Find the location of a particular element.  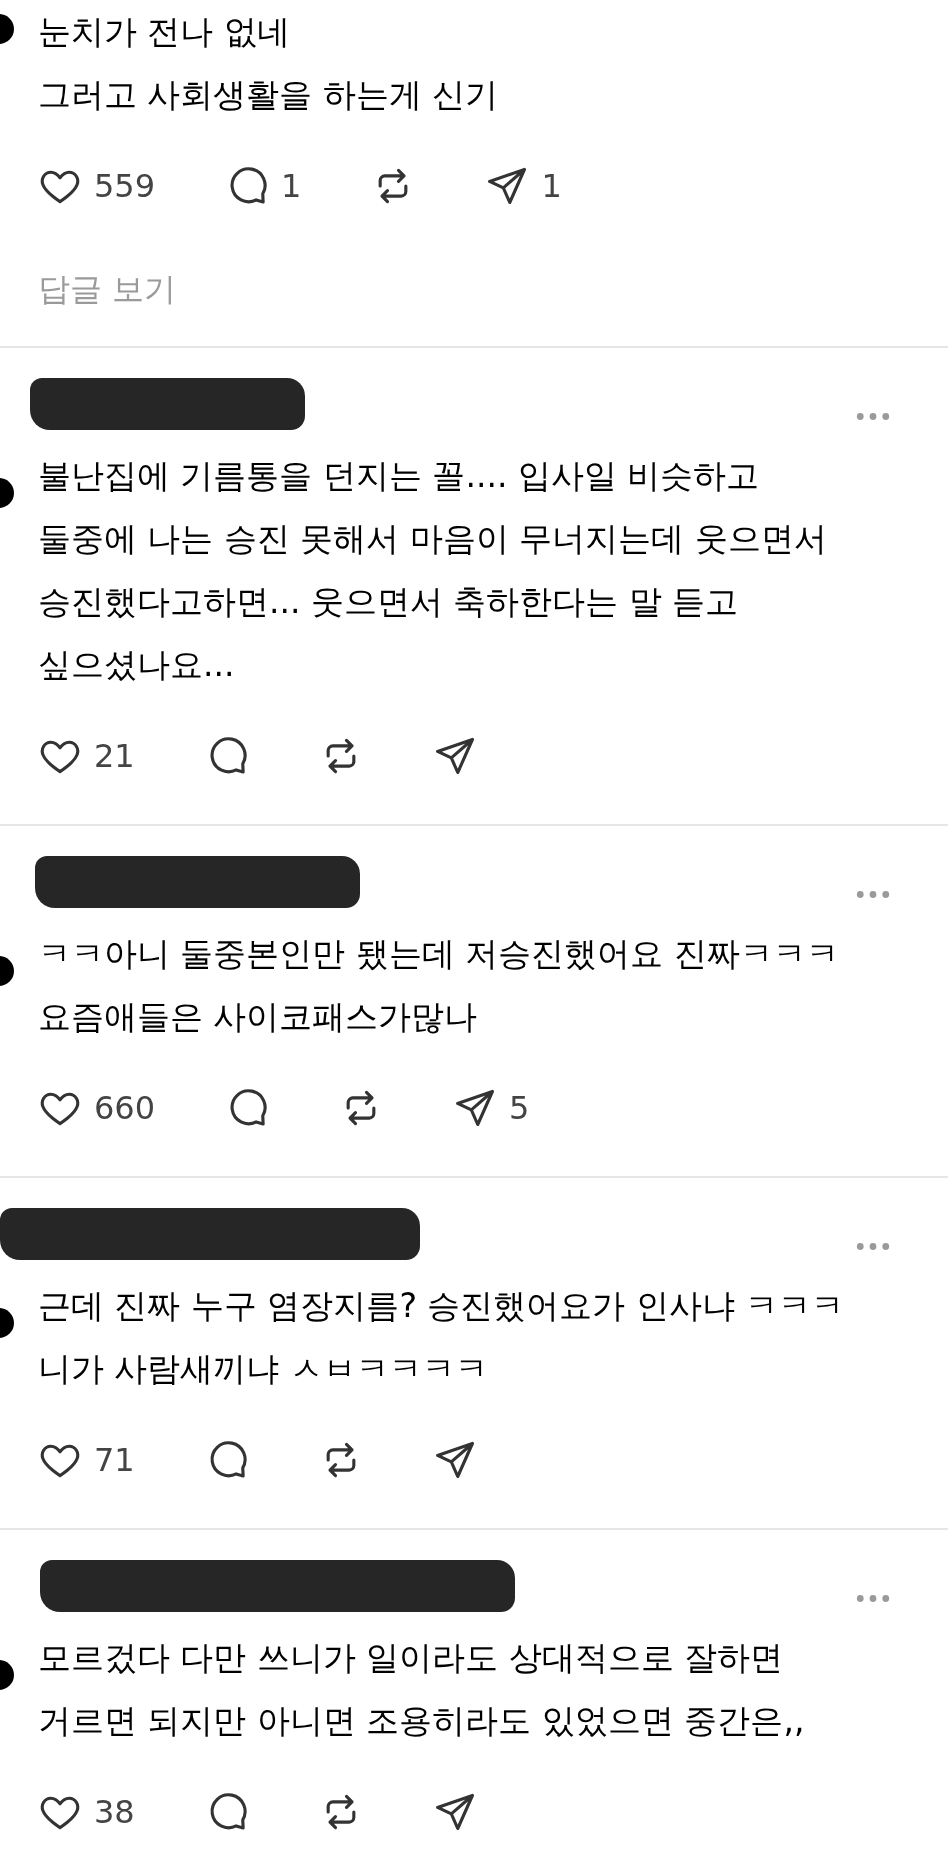

comment-text: 모르겄다 다만 쓰니가 일이라도 상대적으로 잘하면 is located at coordinates (411, 1658).